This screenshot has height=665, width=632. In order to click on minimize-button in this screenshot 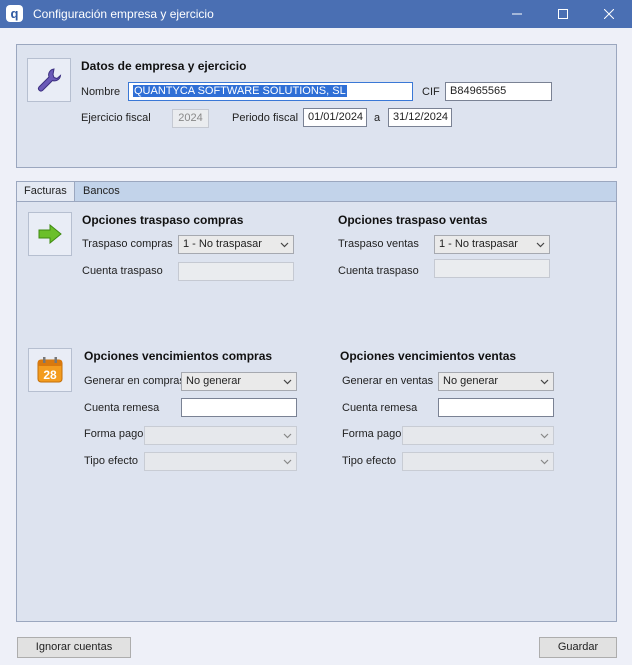, I will do `click(517, 14)`.